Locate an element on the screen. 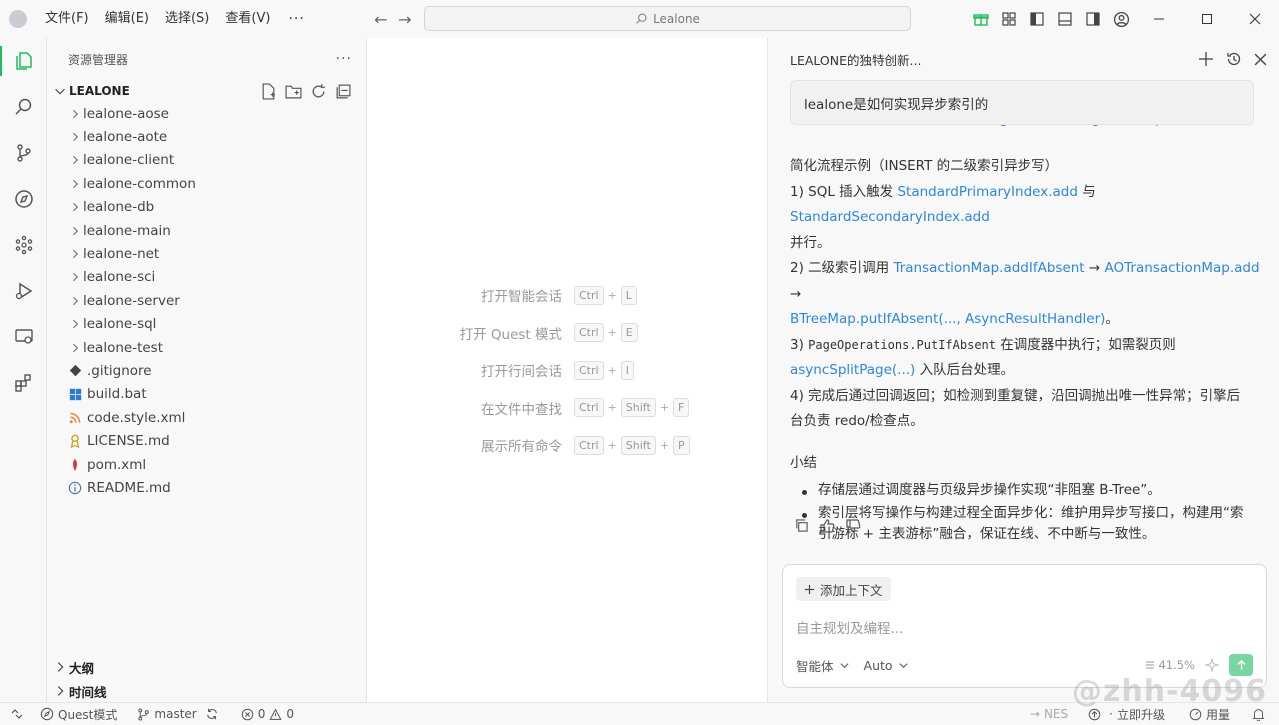 This screenshot has height=725, width=1279. explorer-icon is located at coordinates (23, 61).